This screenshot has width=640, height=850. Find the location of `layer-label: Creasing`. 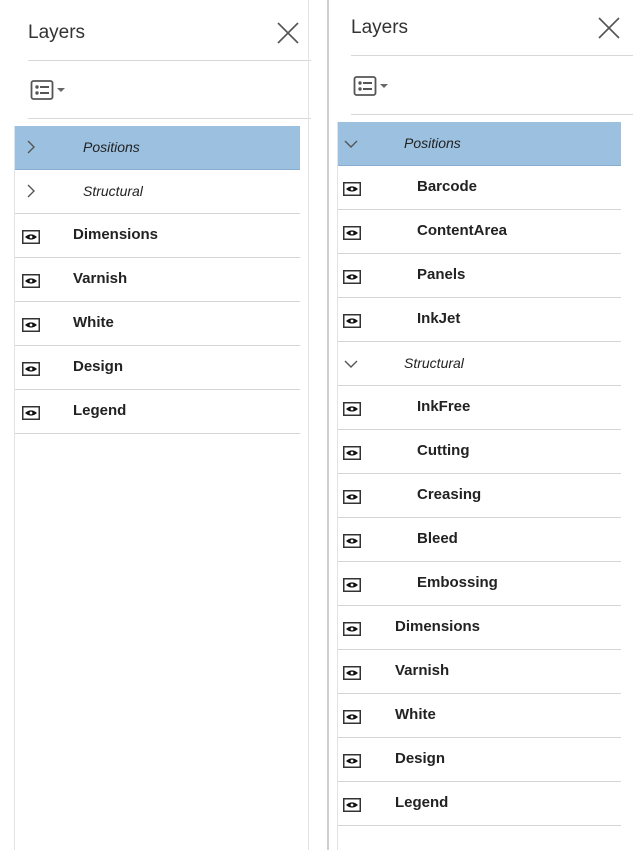

layer-label: Creasing is located at coordinates (449, 494).